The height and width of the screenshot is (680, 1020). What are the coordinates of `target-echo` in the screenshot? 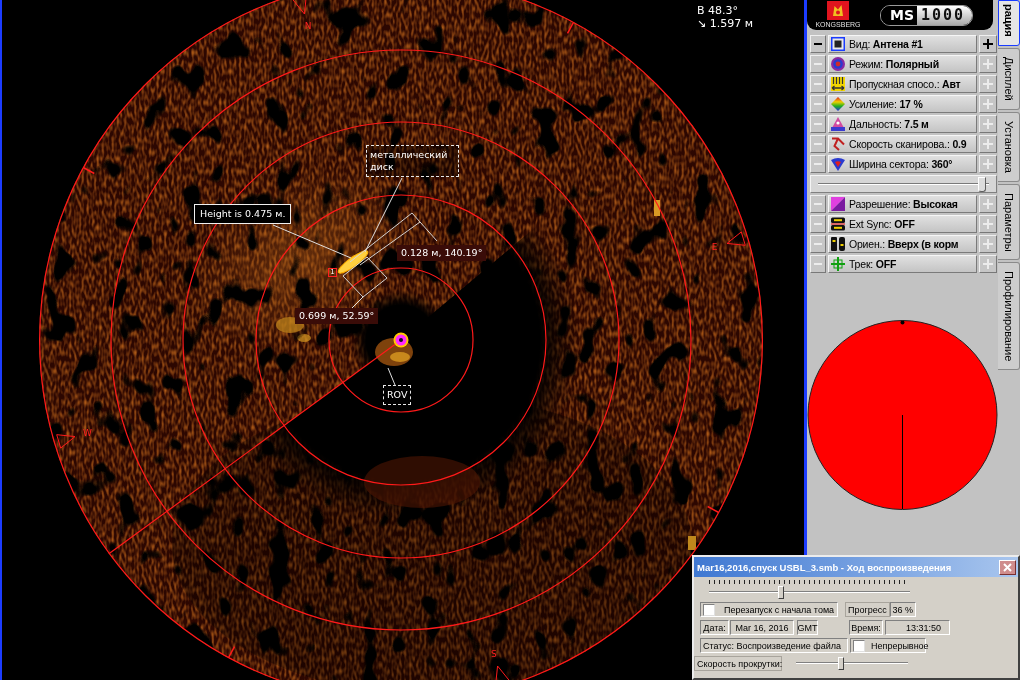 It's located at (353, 262).